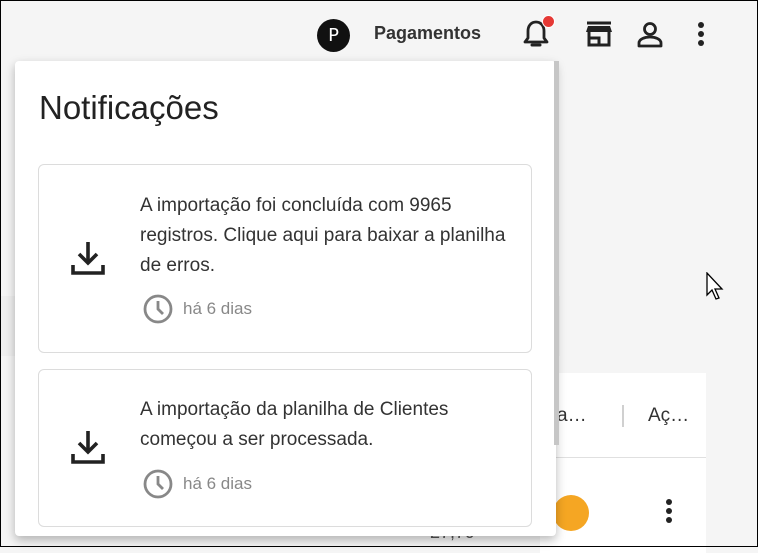 This screenshot has height=553, width=758. Describe the element at coordinates (701, 34) in the screenshot. I see `more-vert-icon` at that location.